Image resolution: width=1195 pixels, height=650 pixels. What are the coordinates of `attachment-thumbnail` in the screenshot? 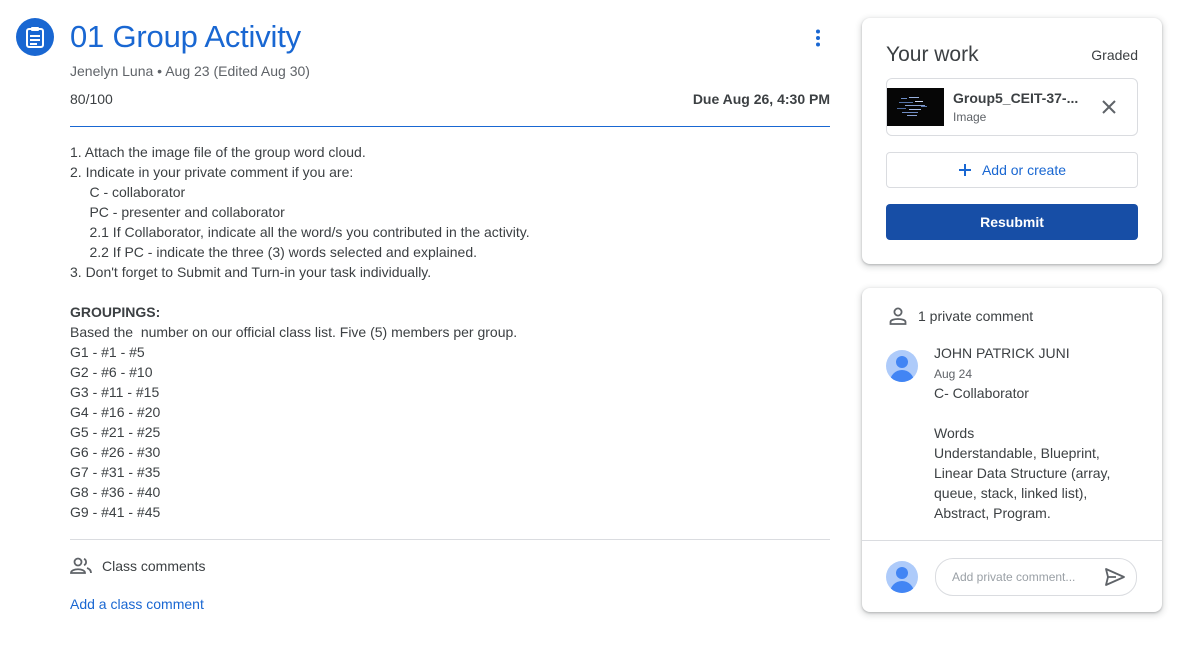 It's located at (915, 107).